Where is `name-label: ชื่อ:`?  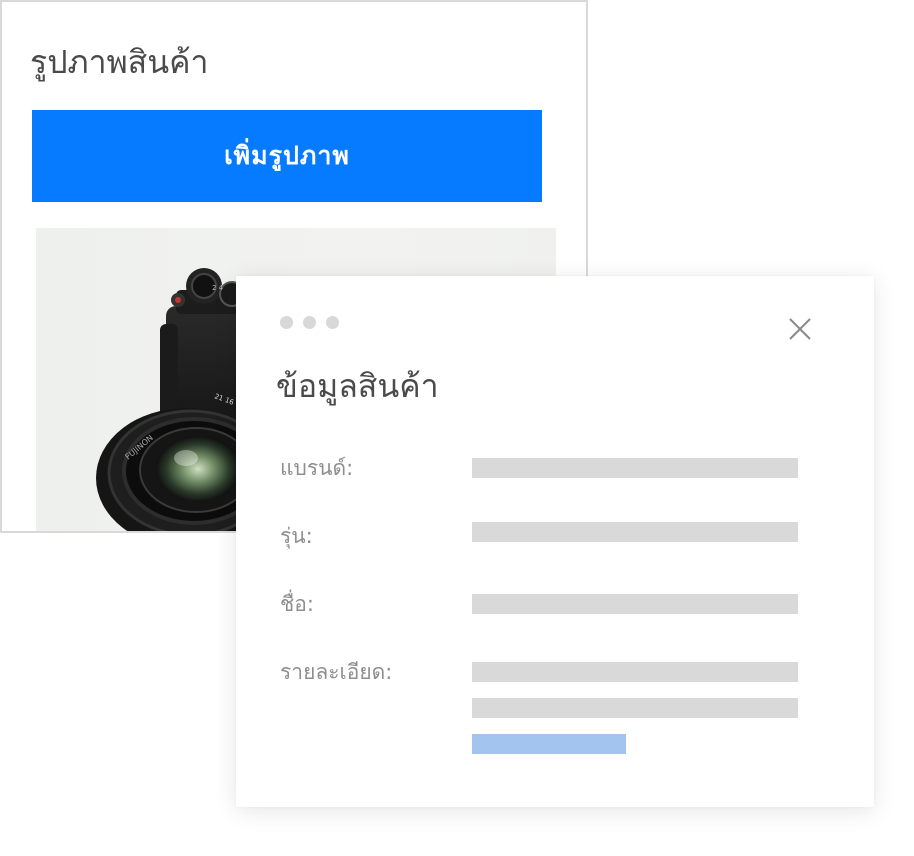
name-label: ชื่อ: is located at coordinates (297, 604).